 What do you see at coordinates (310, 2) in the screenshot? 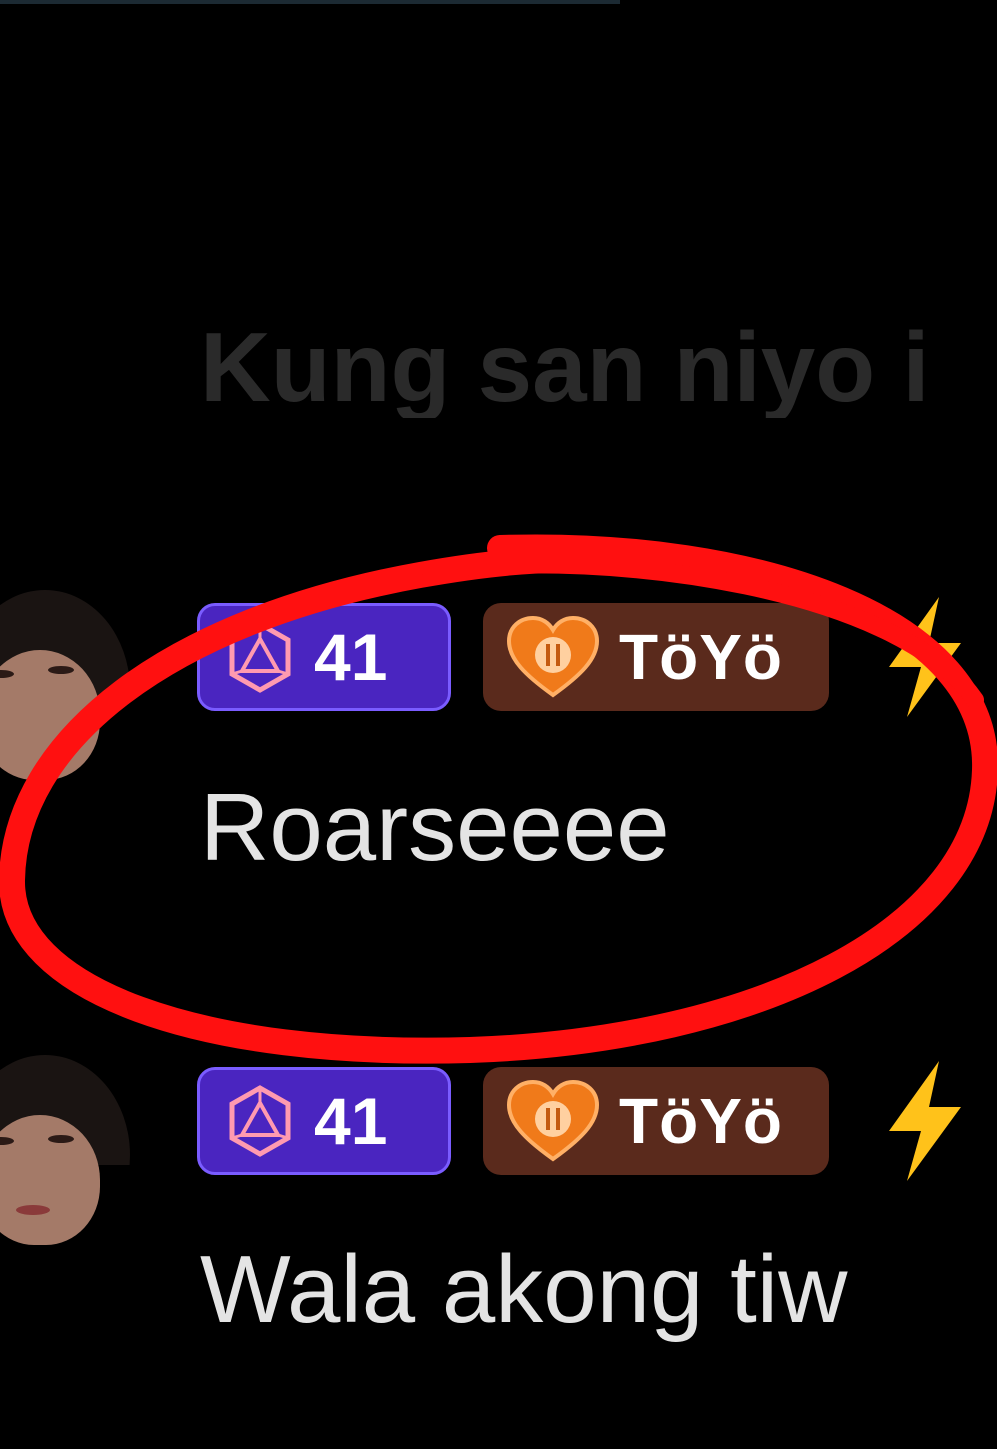
I see `top-edge-strip` at bounding box center [310, 2].